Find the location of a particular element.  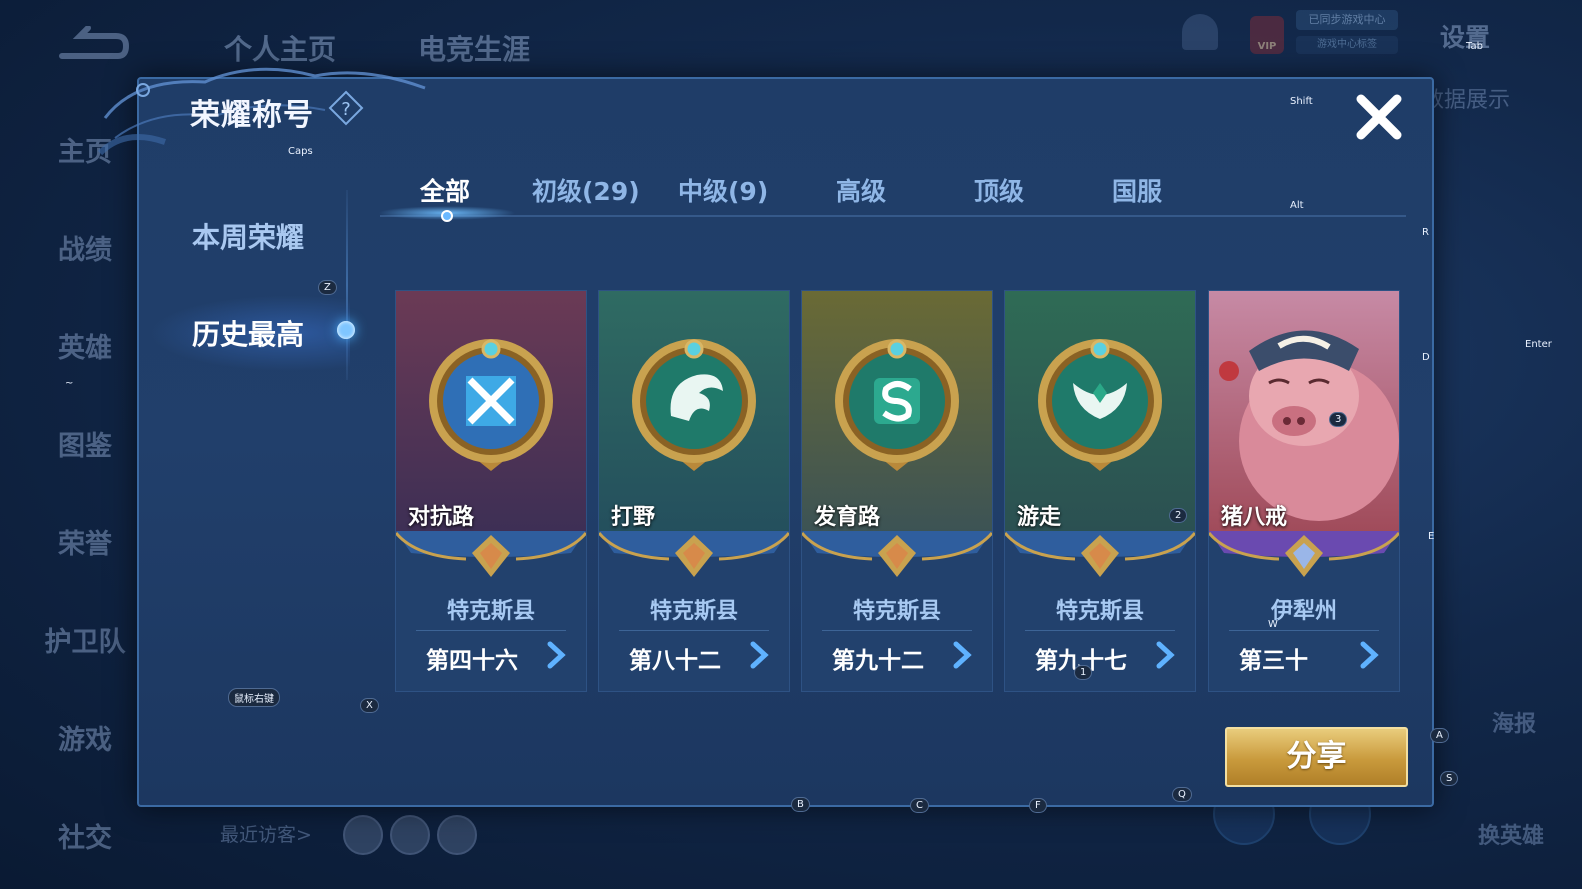

key-hint-c: C is located at coordinates (919, 805).